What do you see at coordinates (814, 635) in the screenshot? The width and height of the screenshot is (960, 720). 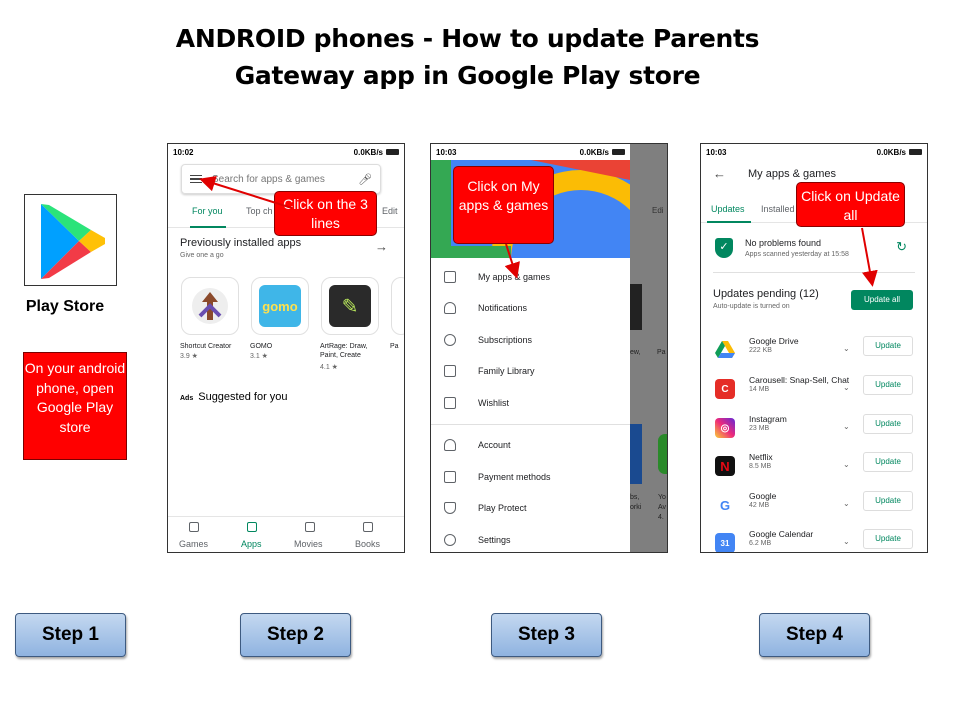 I see `step-4-button: Step 4` at bounding box center [814, 635].